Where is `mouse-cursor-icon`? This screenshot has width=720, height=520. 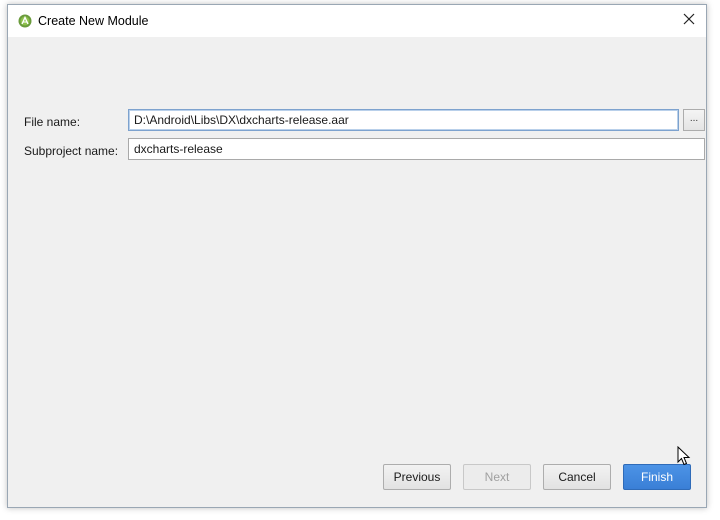 mouse-cursor-icon is located at coordinates (684, 455).